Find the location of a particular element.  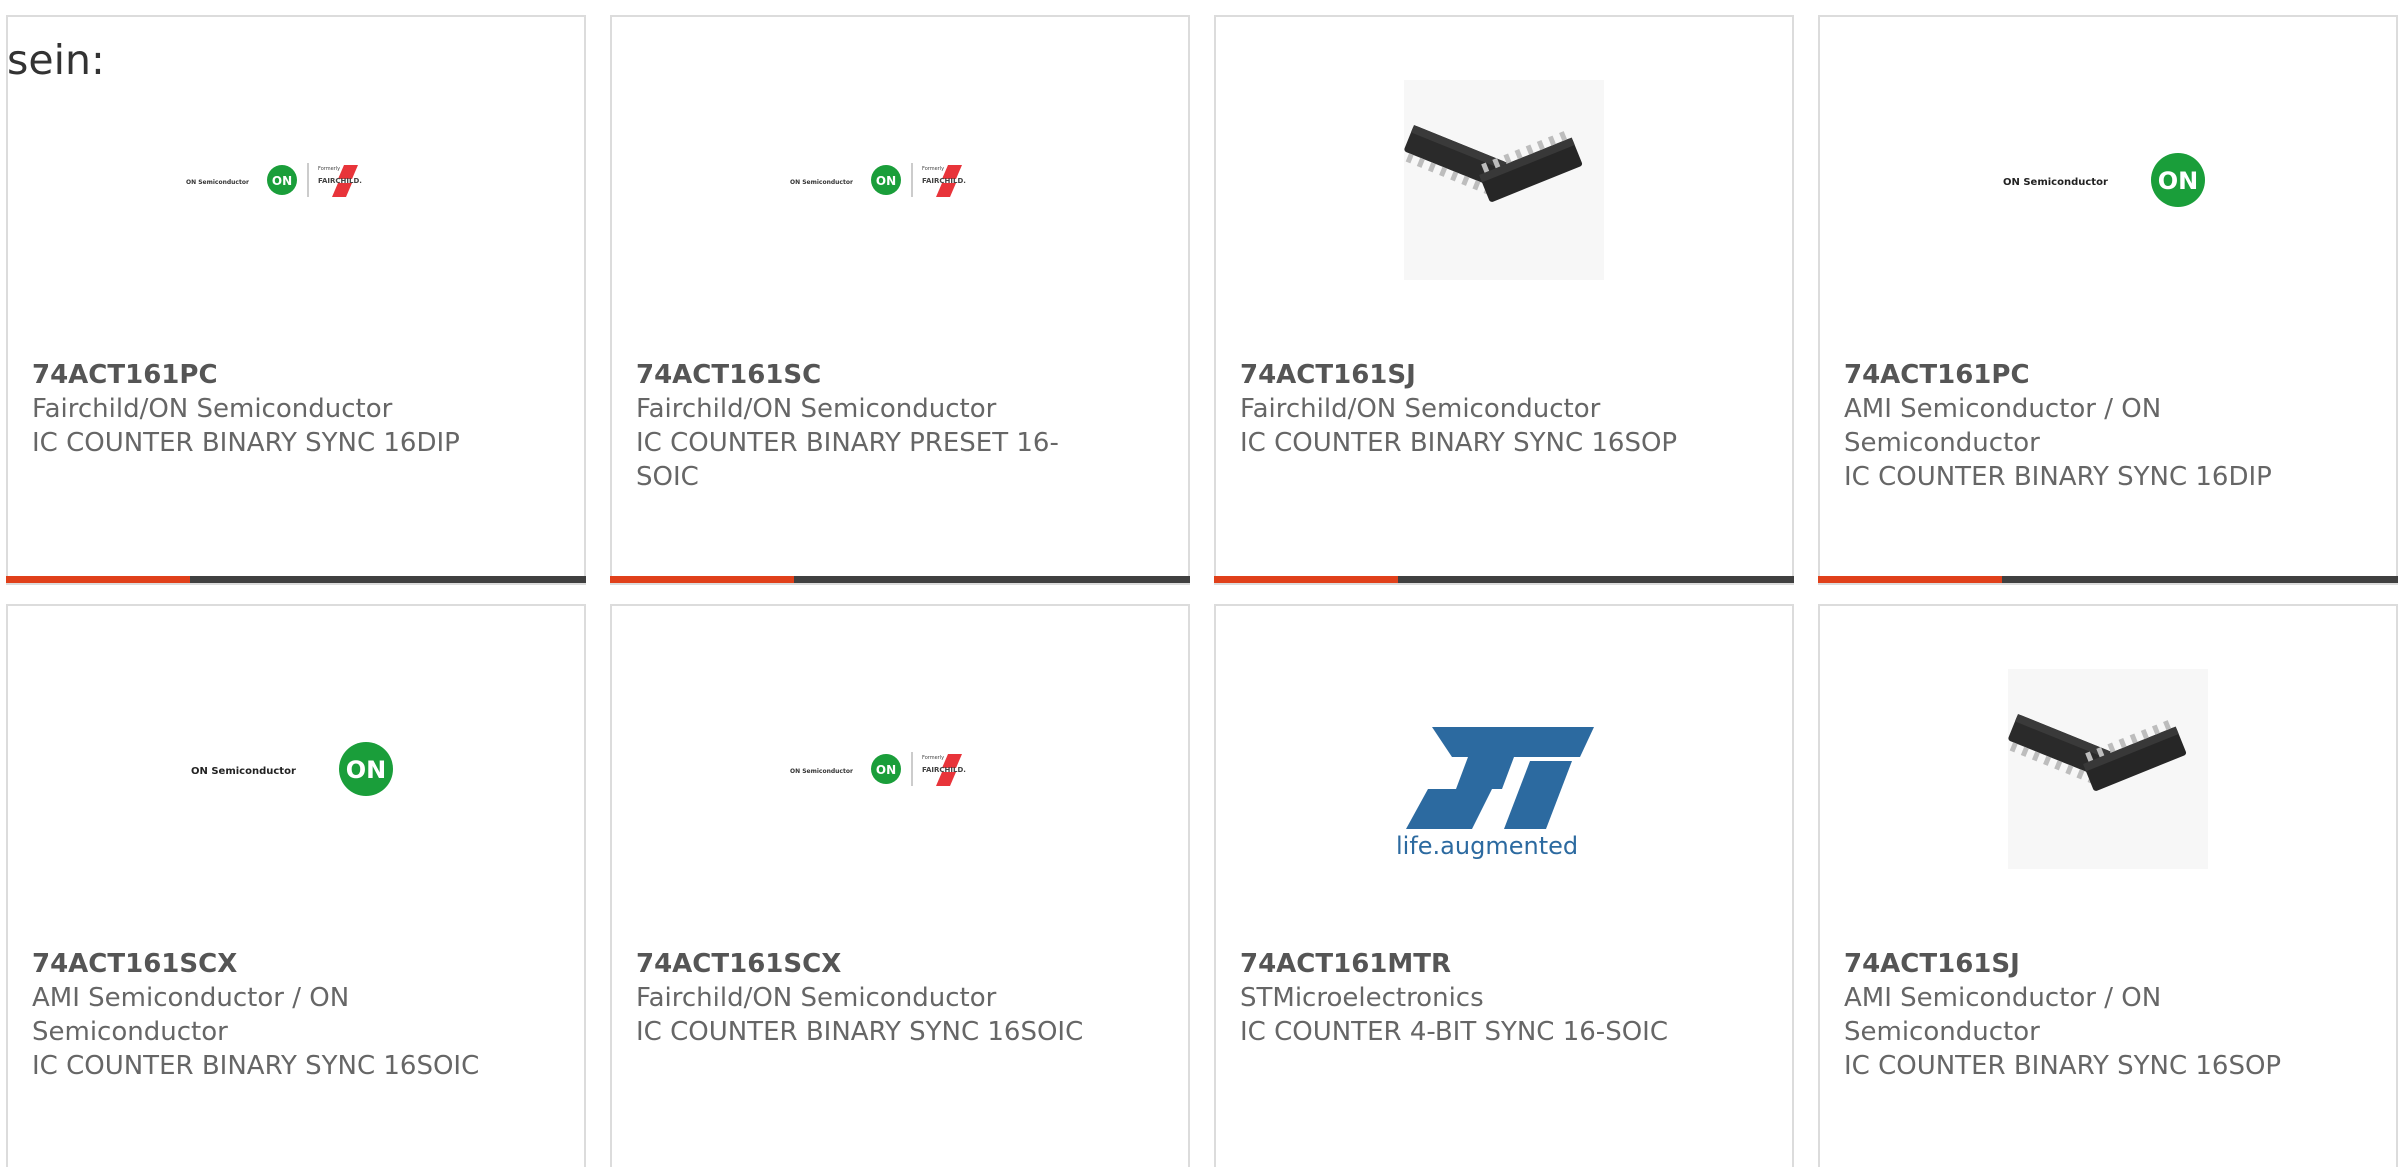

svg-text: life.augmented is located at coordinates (1487, 845).